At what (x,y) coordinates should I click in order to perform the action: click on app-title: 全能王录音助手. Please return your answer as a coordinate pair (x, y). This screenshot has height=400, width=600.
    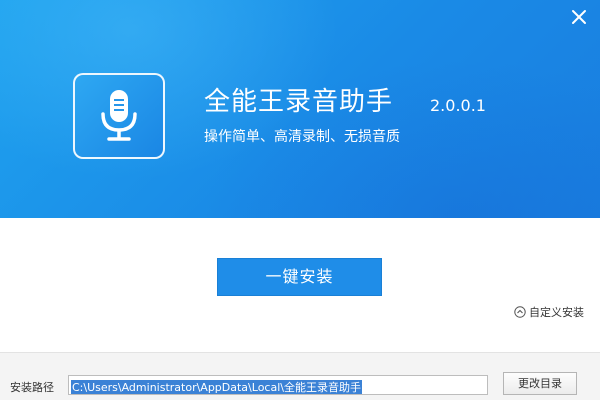
    Looking at the image, I should click on (299, 102).